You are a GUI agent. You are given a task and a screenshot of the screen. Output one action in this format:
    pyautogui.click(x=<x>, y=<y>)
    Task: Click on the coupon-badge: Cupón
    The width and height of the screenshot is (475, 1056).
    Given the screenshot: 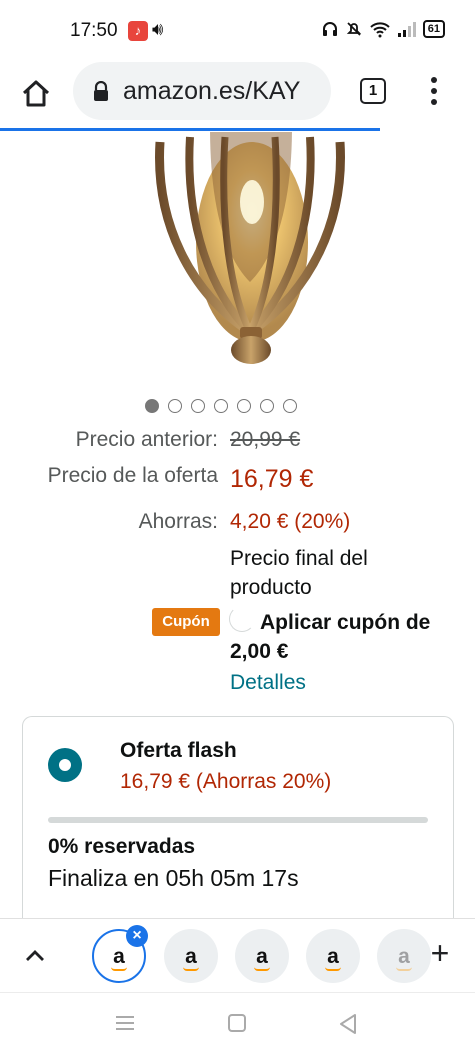 What is the action you would take?
    pyautogui.click(x=186, y=622)
    